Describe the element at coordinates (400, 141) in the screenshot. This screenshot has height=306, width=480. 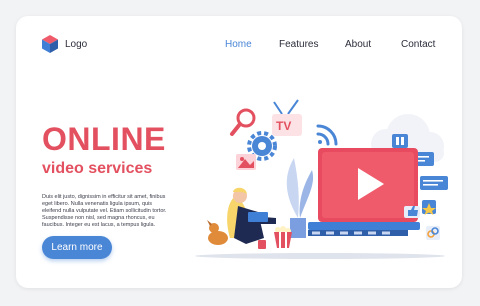
I see `pause-icon` at that location.